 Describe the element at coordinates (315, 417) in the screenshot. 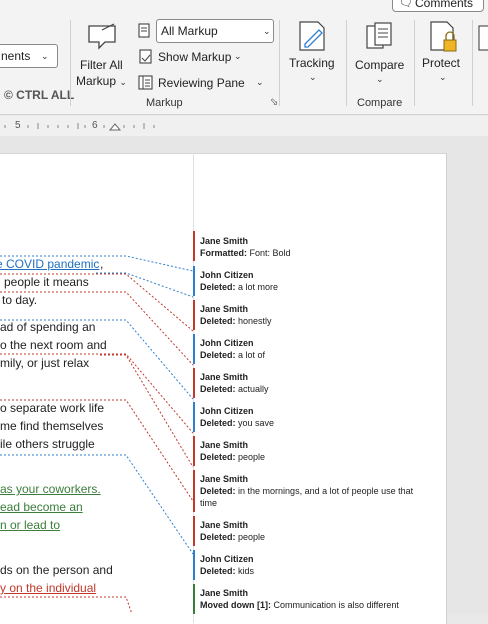

I see `revision-balloon: John Citizen Deleted: you save` at that location.